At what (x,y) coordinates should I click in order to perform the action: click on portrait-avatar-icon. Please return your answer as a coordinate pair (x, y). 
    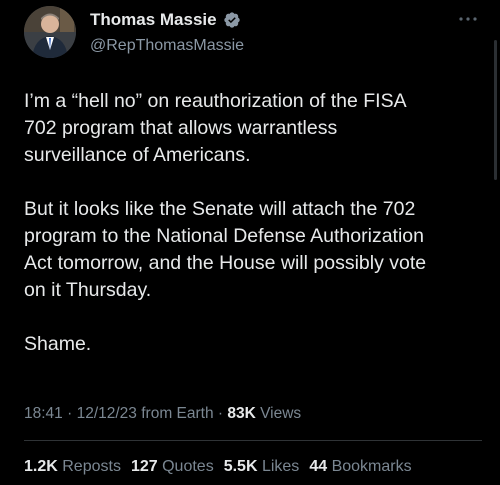
    Looking at the image, I should click on (50, 32).